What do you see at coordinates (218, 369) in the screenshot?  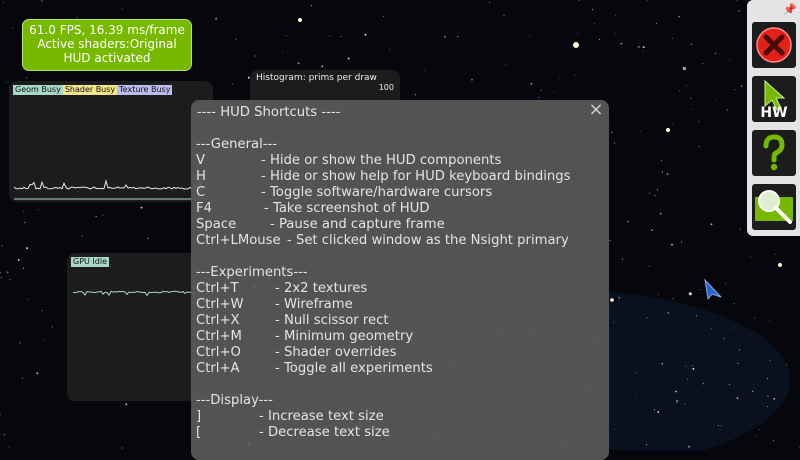 I see `shortcut-key: Ctrl+A` at bounding box center [218, 369].